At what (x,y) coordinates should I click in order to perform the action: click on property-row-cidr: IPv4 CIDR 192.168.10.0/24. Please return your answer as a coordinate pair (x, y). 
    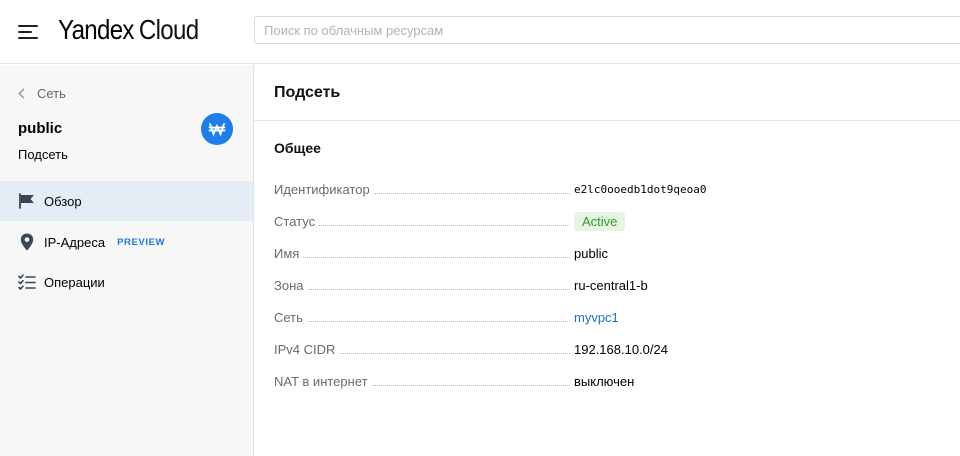
    Looking at the image, I should click on (604, 349).